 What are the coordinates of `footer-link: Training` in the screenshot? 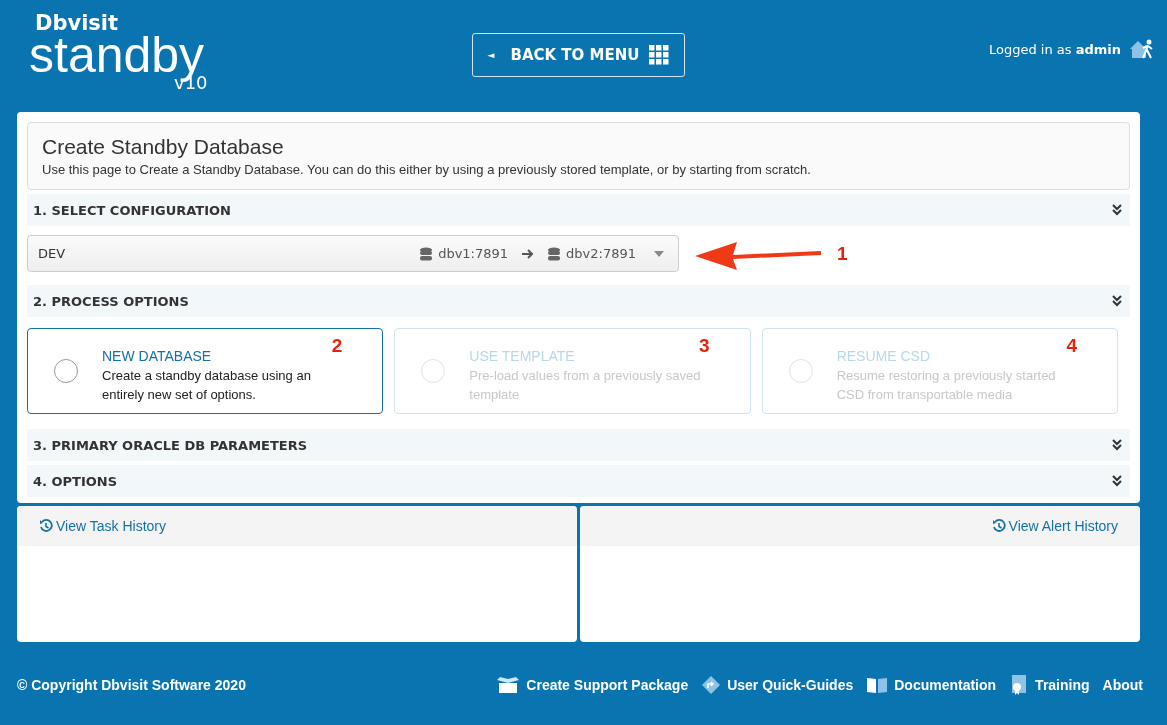 It's located at (1049, 684).